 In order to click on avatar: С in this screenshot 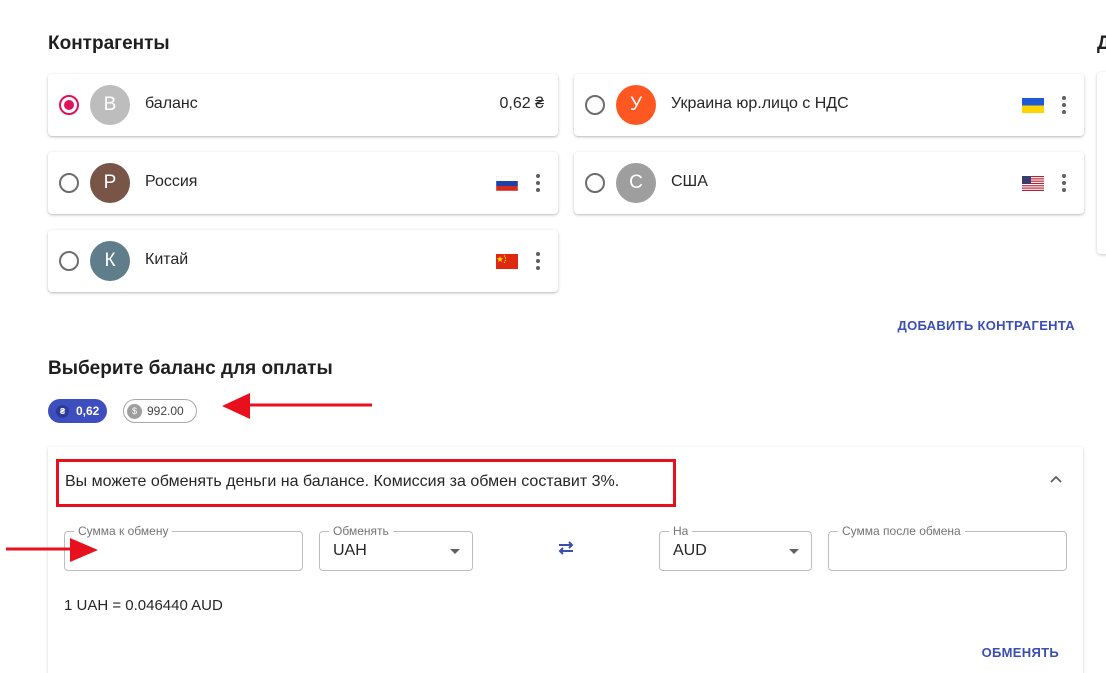, I will do `click(636, 183)`.